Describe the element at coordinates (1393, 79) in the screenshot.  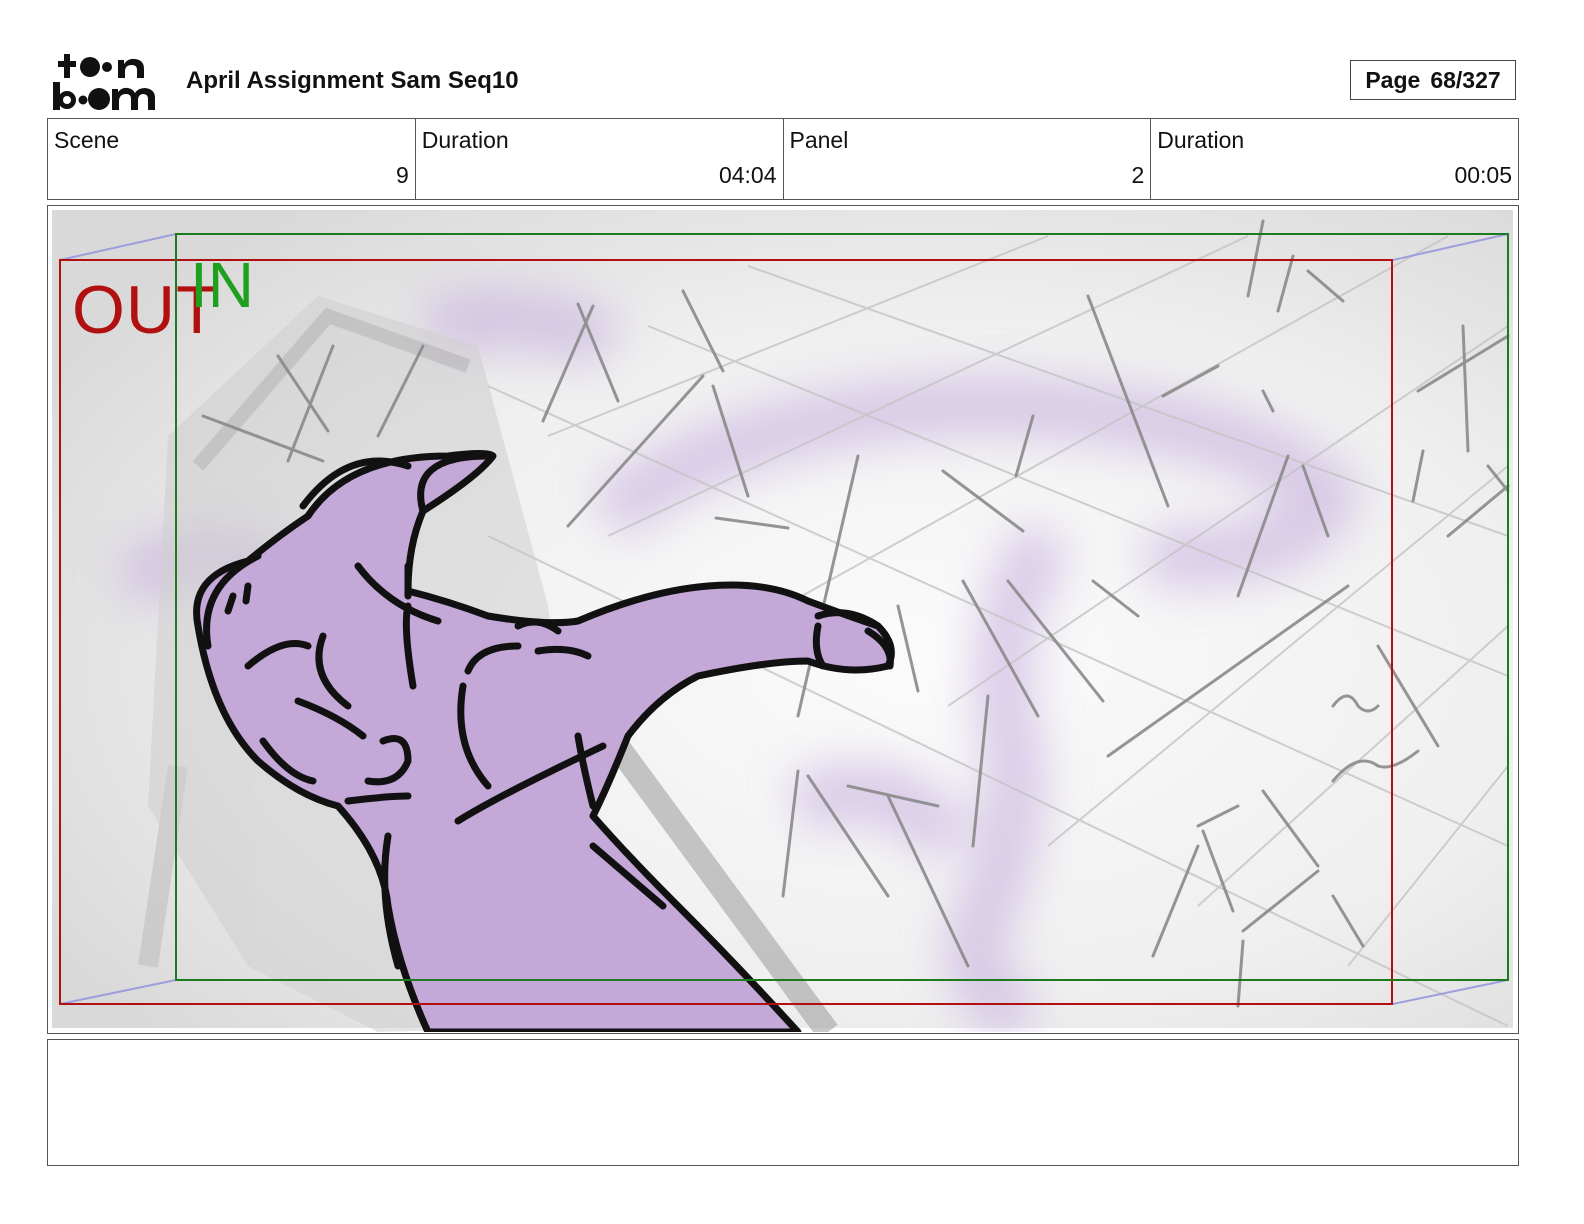
I see `page-label: Page` at that location.